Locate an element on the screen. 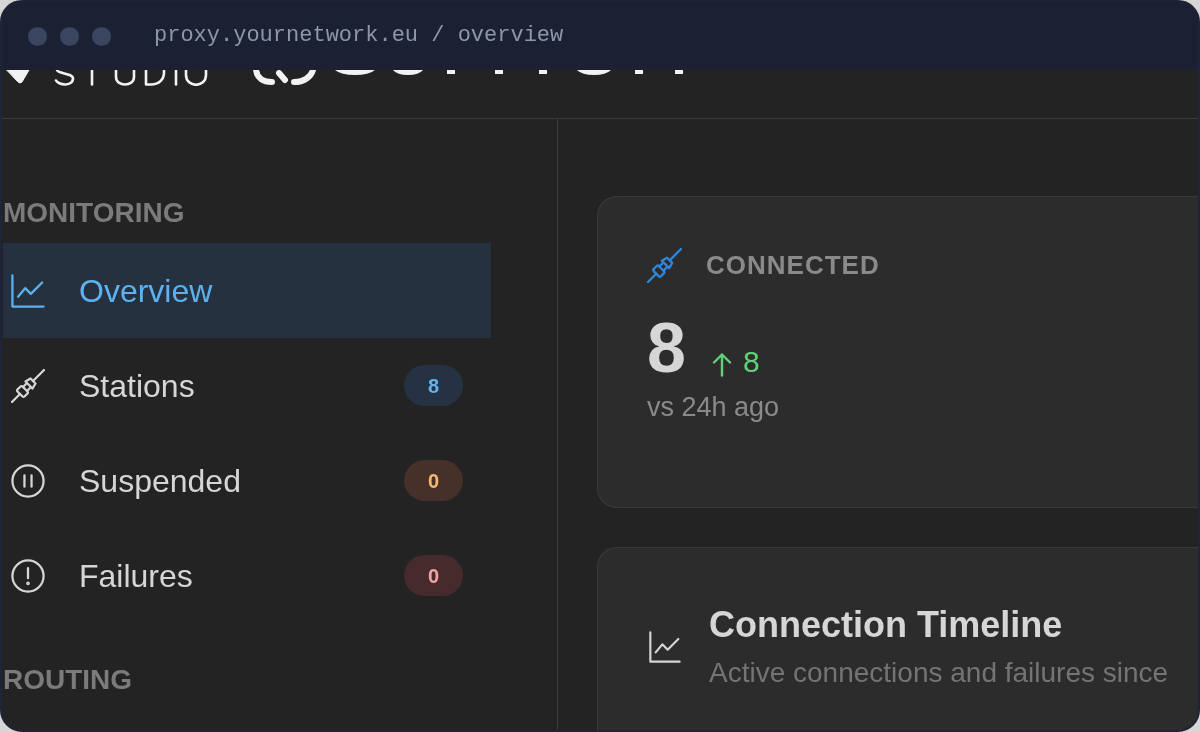  section-heading: ROUTING is located at coordinates (68, 680).